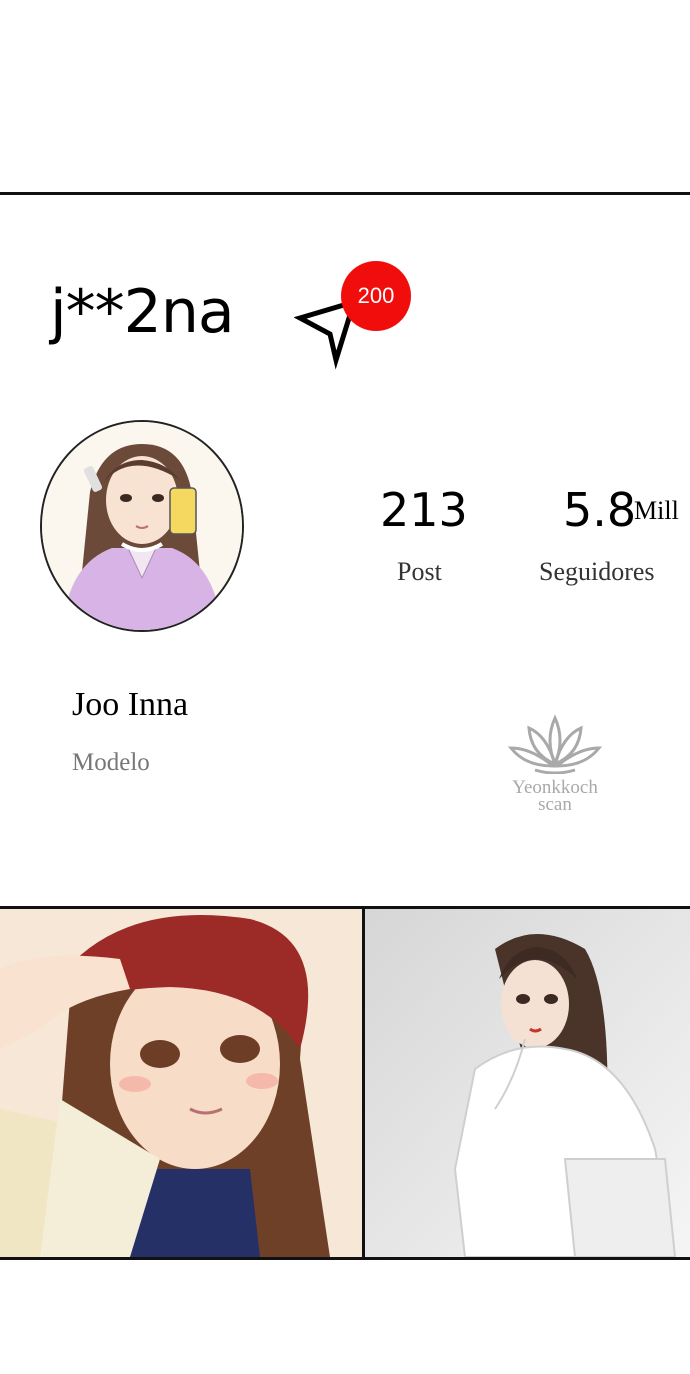 The width and height of the screenshot is (690, 1374). Describe the element at coordinates (555, 805) in the screenshot. I see `watermark-line-2: scan` at that location.